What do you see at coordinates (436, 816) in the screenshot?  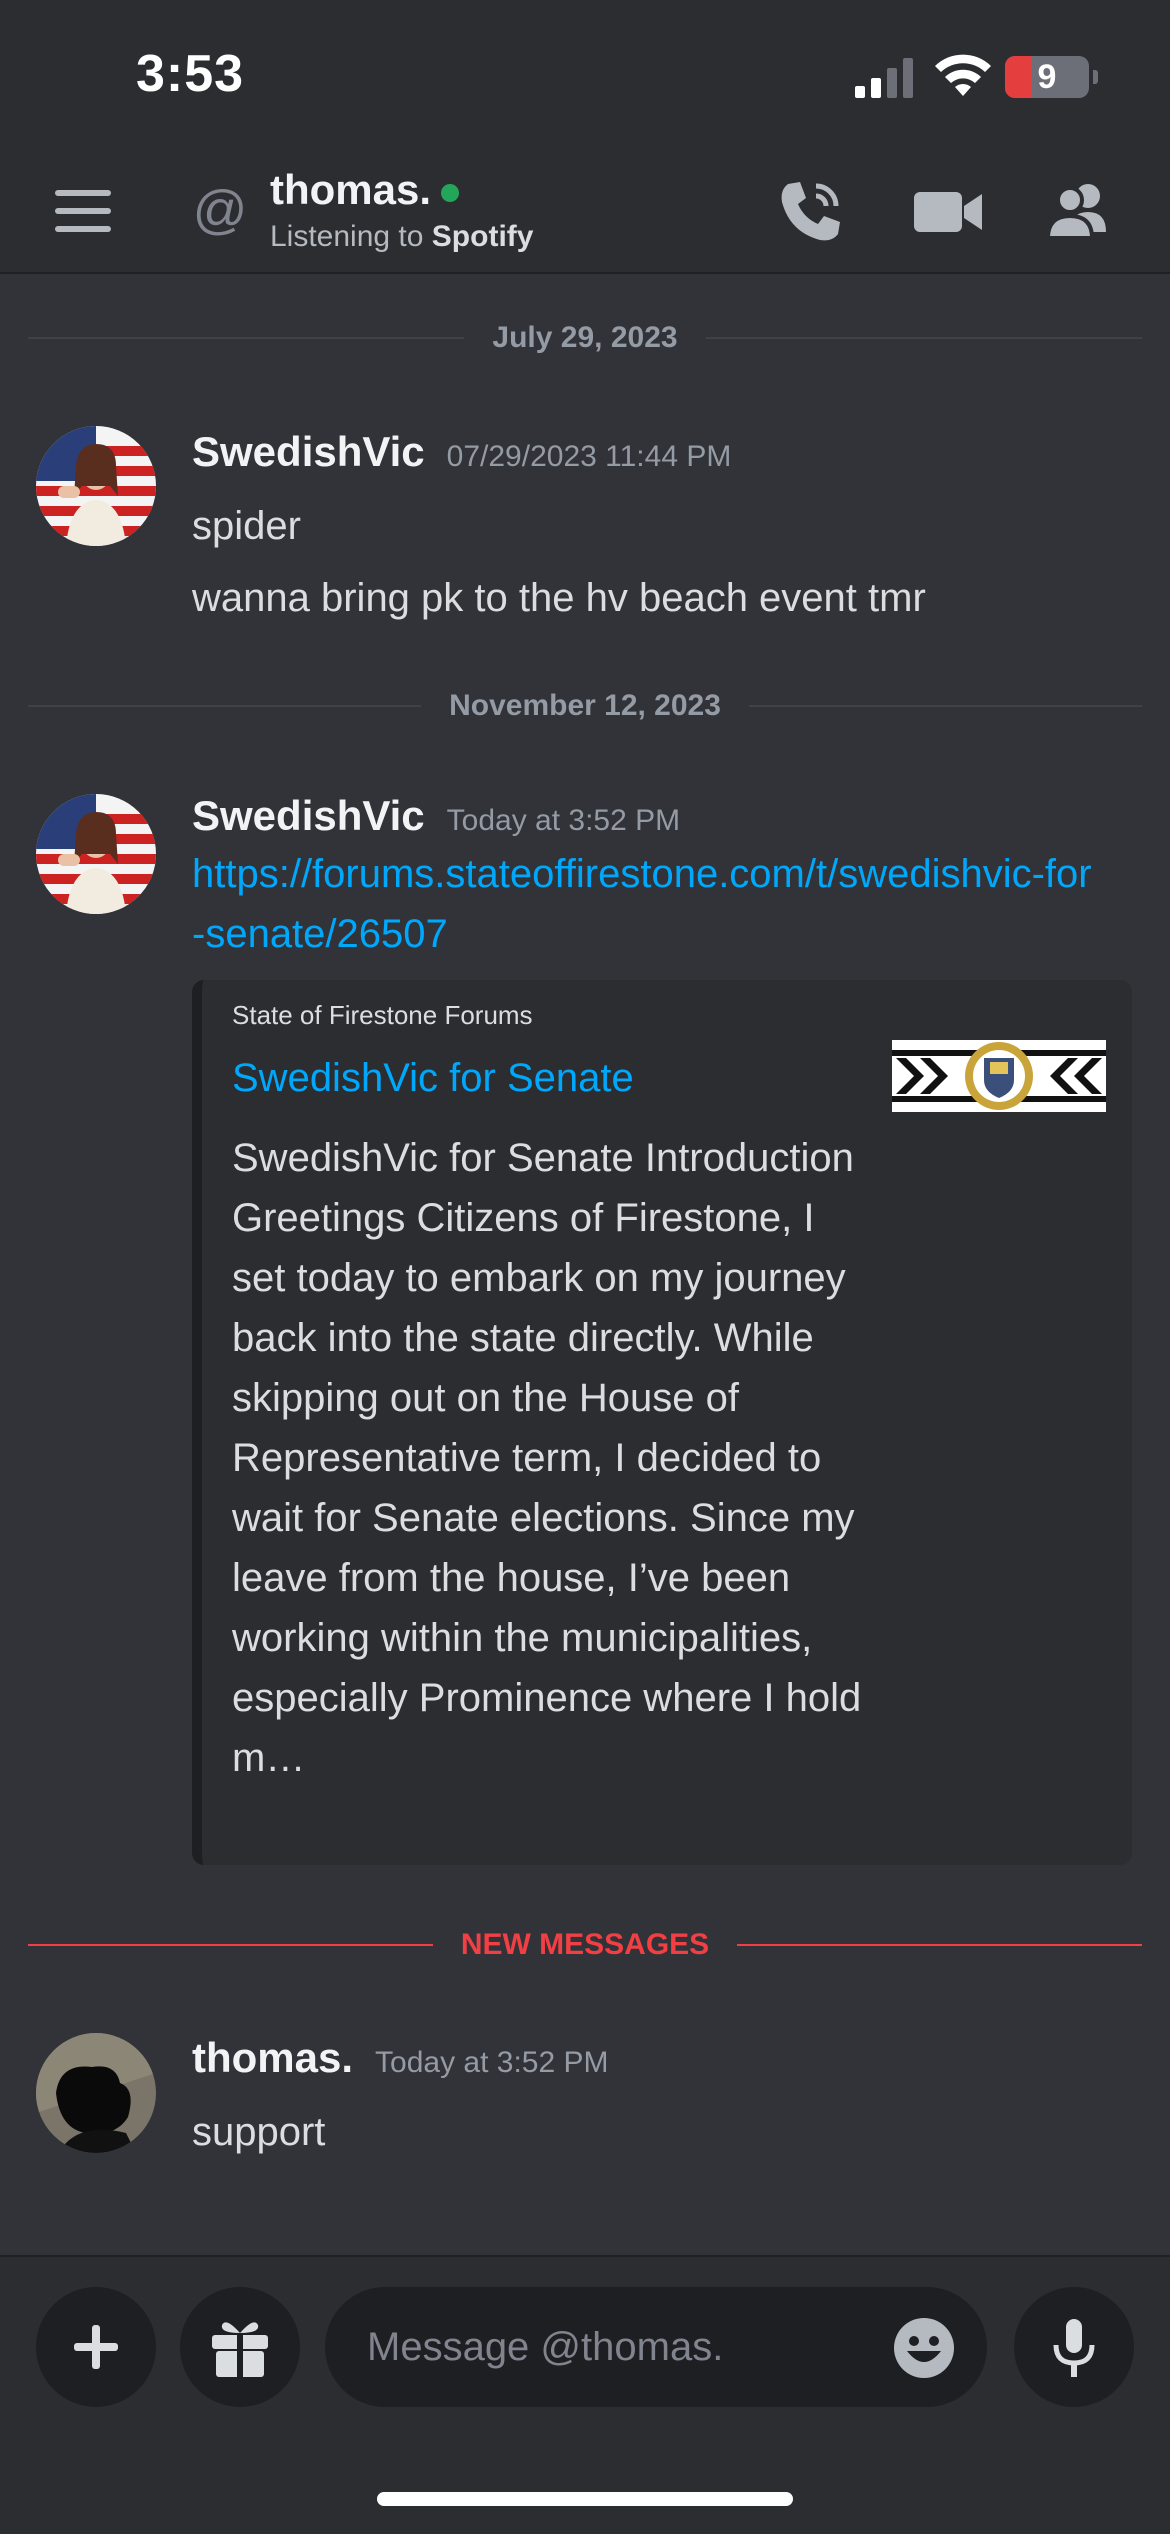 I see `message-author: SwedishVic Today at 3:52 PM` at bounding box center [436, 816].